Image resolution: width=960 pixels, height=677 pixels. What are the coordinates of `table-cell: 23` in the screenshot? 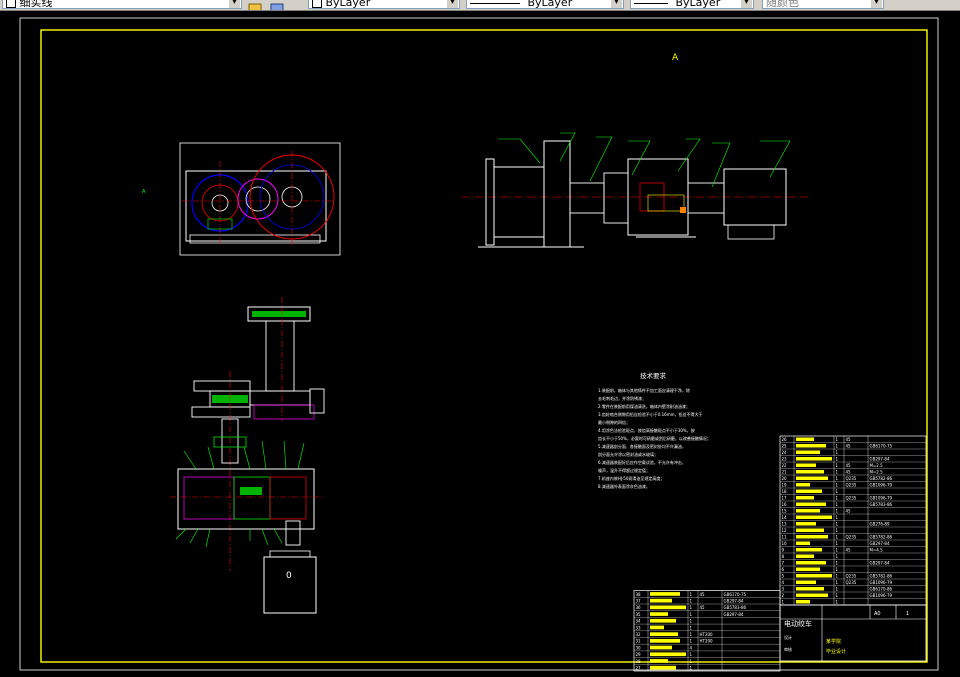 It's located at (785, 459).